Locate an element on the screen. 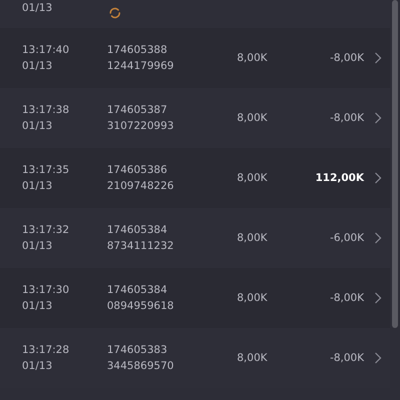 This screenshot has height=400, width=400. round-id: 174605388 is located at coordinates (137, 50).